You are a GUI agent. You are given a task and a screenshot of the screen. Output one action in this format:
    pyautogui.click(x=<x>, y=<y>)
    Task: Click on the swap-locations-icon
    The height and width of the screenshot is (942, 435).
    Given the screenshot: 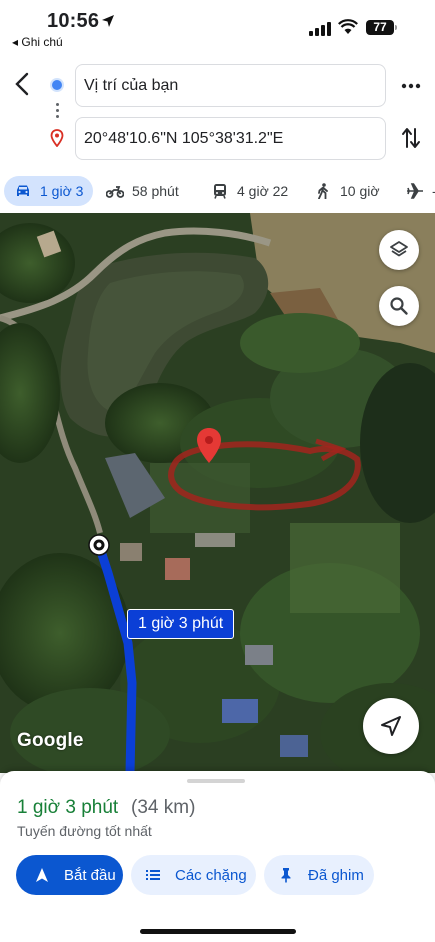 What is the action you would take?
    pyautogui.click(x=411, y=138)
    